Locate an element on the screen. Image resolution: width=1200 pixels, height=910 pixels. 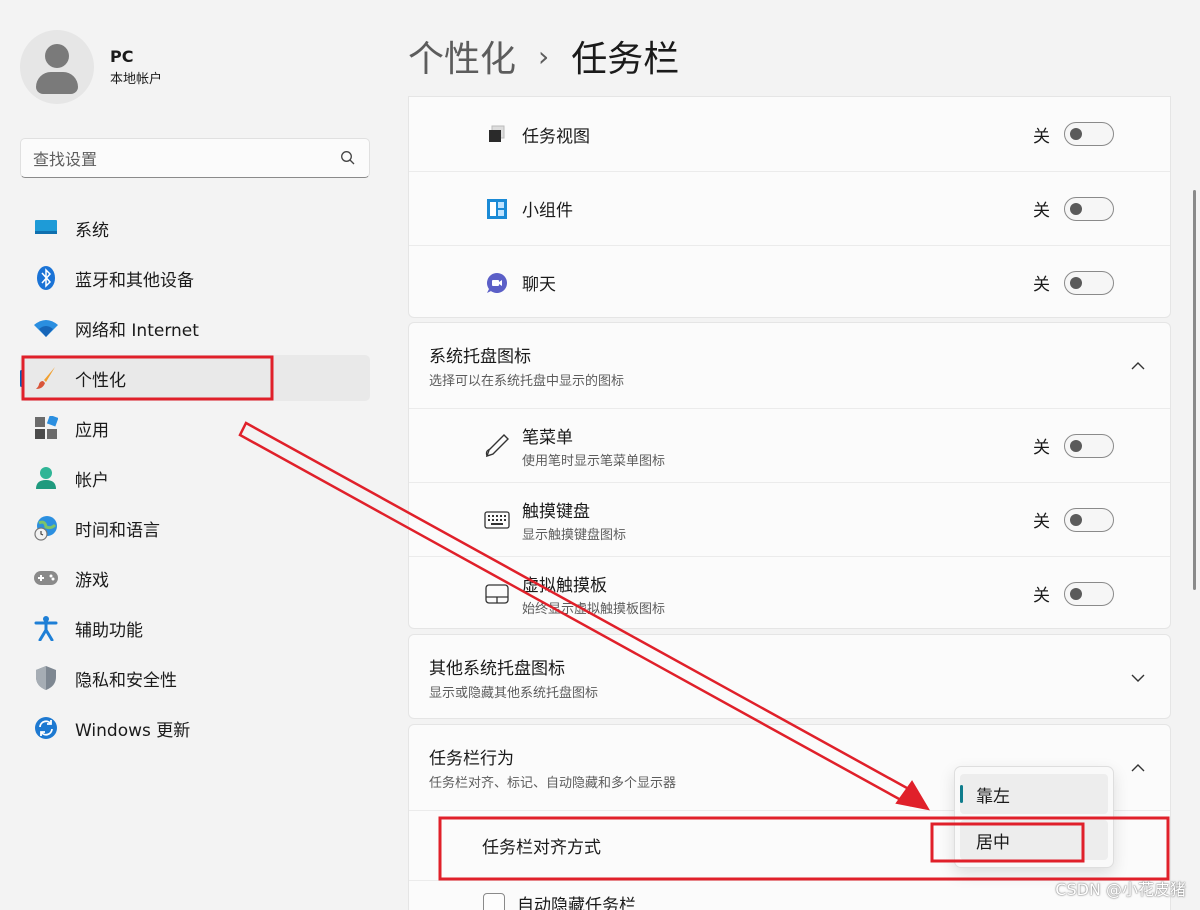
brush-icon is located at coordinates (46, 378).